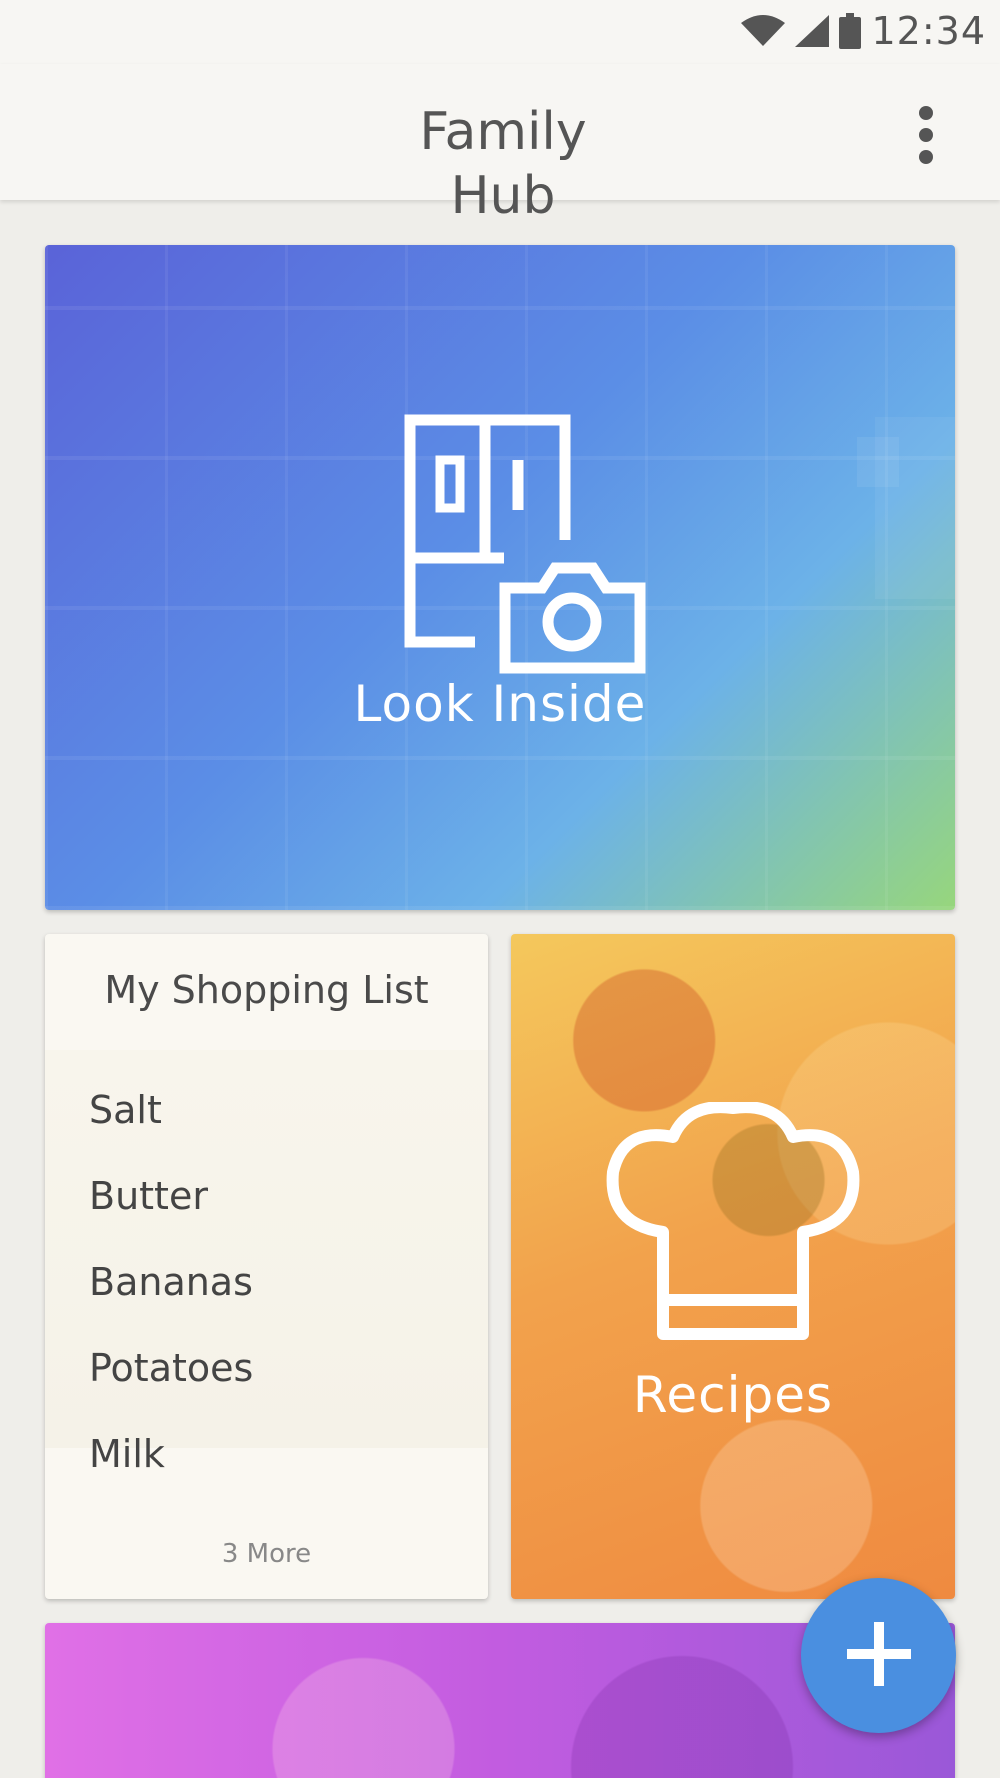  Describe the element at coordinates (812, 31) in the screenshot. I see `cellular-signal-icon` at that location.